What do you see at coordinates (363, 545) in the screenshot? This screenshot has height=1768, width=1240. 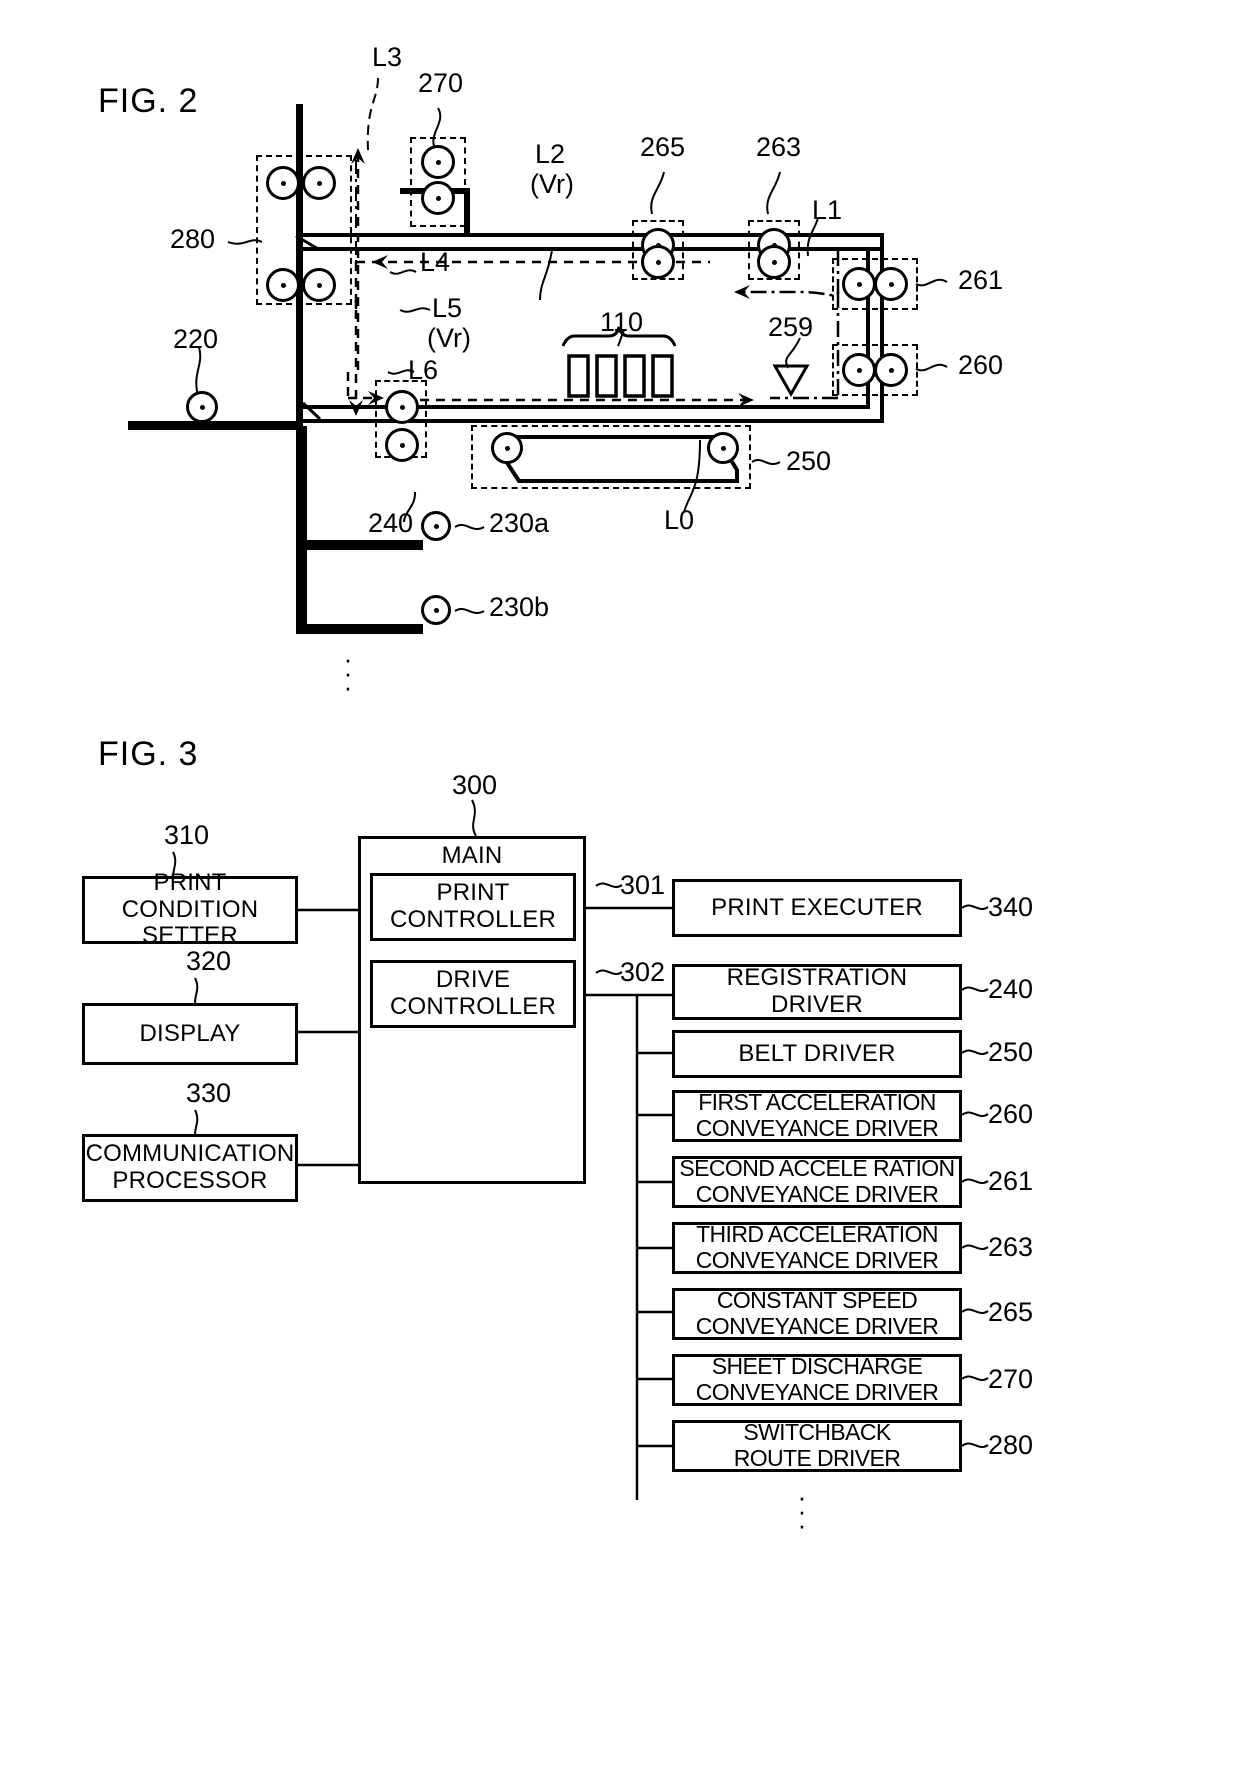 I see `tray-line-230a` at bounding box center [363, 545].